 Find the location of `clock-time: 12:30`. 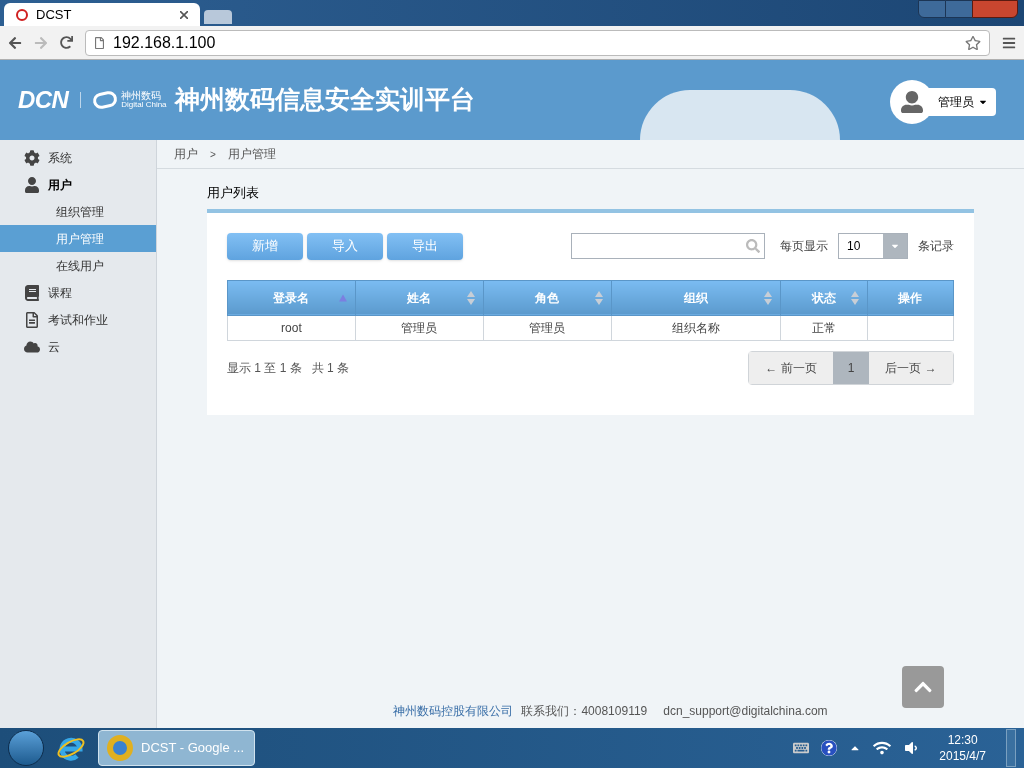

clock-time: 12:30 is located at coordinates (962, 740).